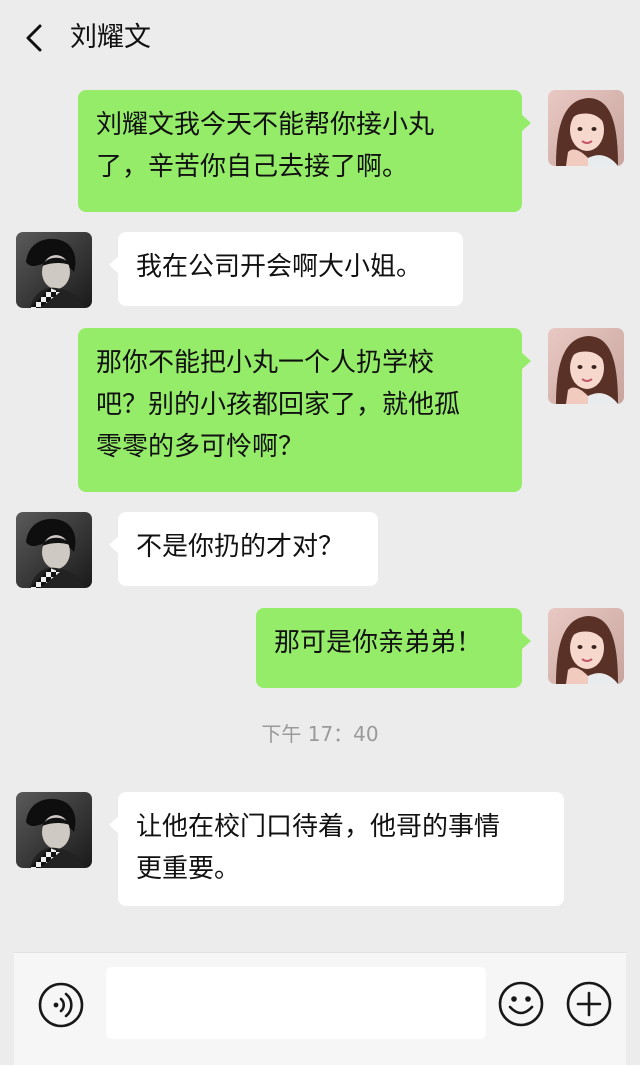 The height and width of the screenshot is (1065, 640). I want to click on voice-button, so click(61, 1005).